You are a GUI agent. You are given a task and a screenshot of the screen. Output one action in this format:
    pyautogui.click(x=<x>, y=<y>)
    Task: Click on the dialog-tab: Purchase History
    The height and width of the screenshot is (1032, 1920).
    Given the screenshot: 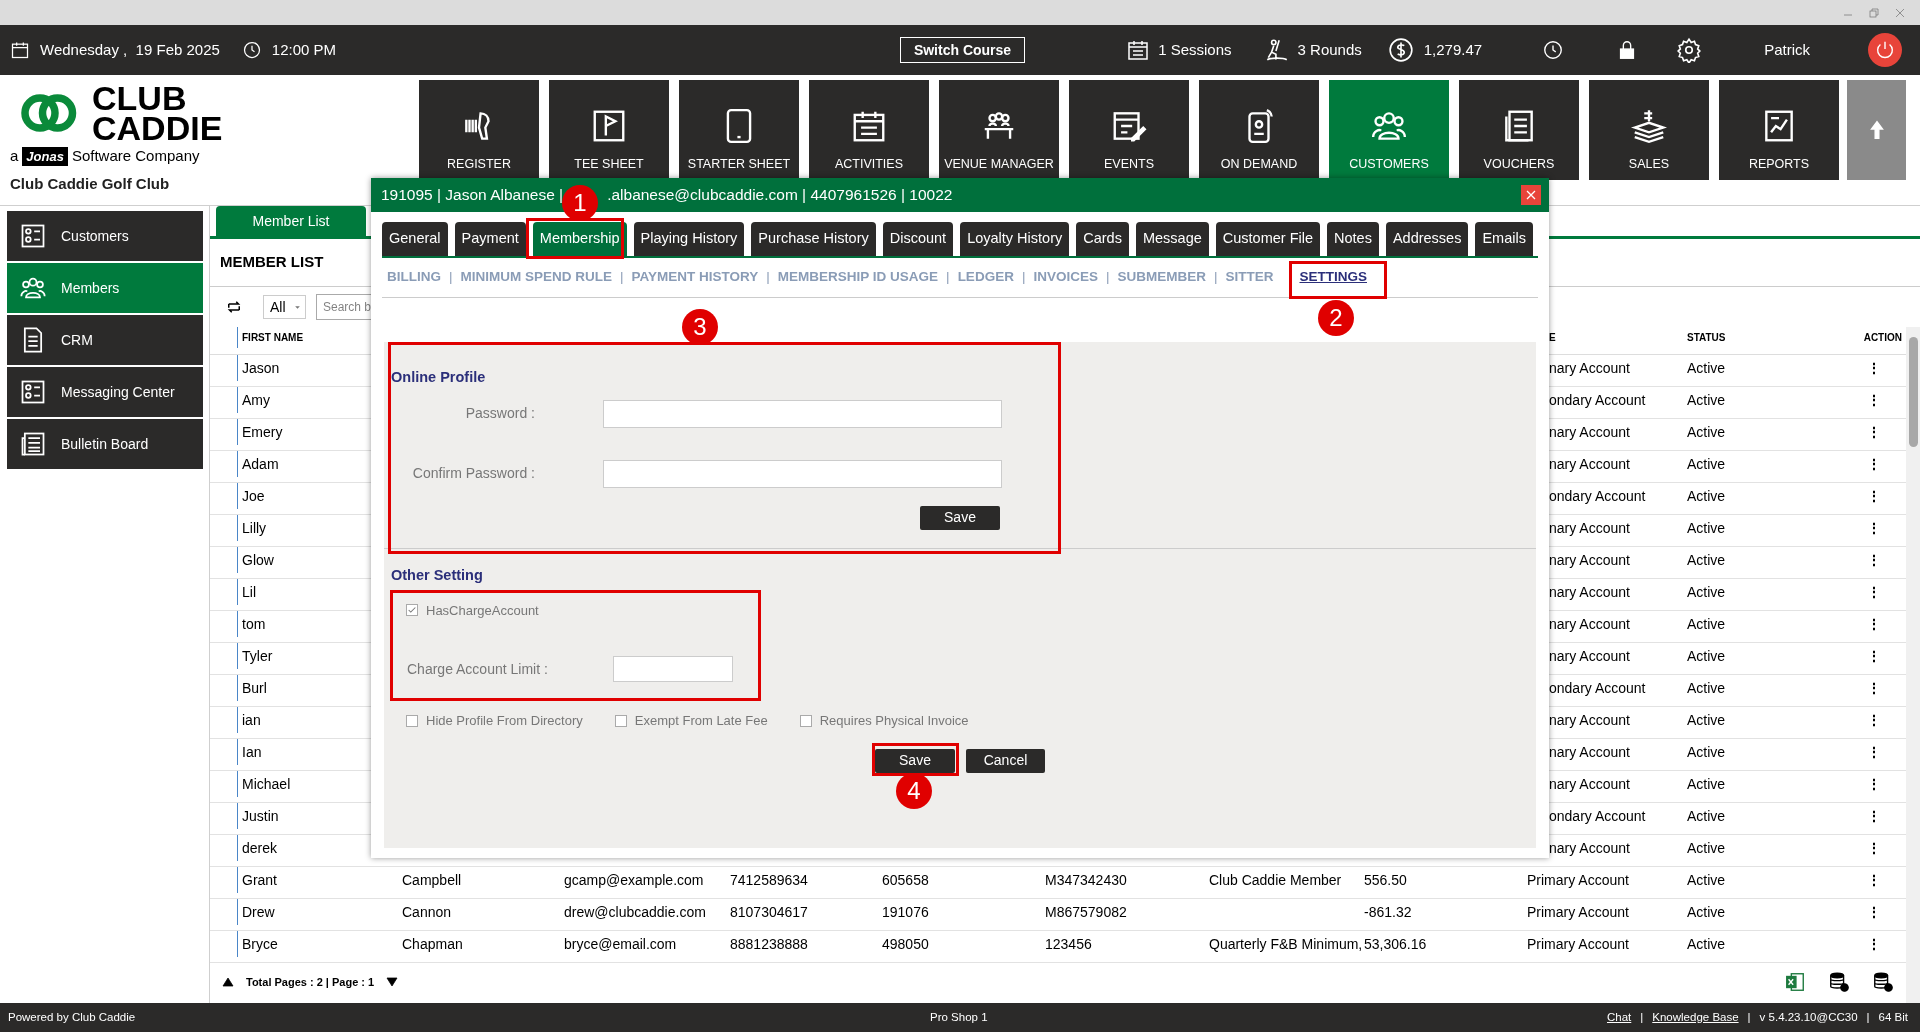 What is the action you would take?
    pyautogui.click(x=813, y=239)
    